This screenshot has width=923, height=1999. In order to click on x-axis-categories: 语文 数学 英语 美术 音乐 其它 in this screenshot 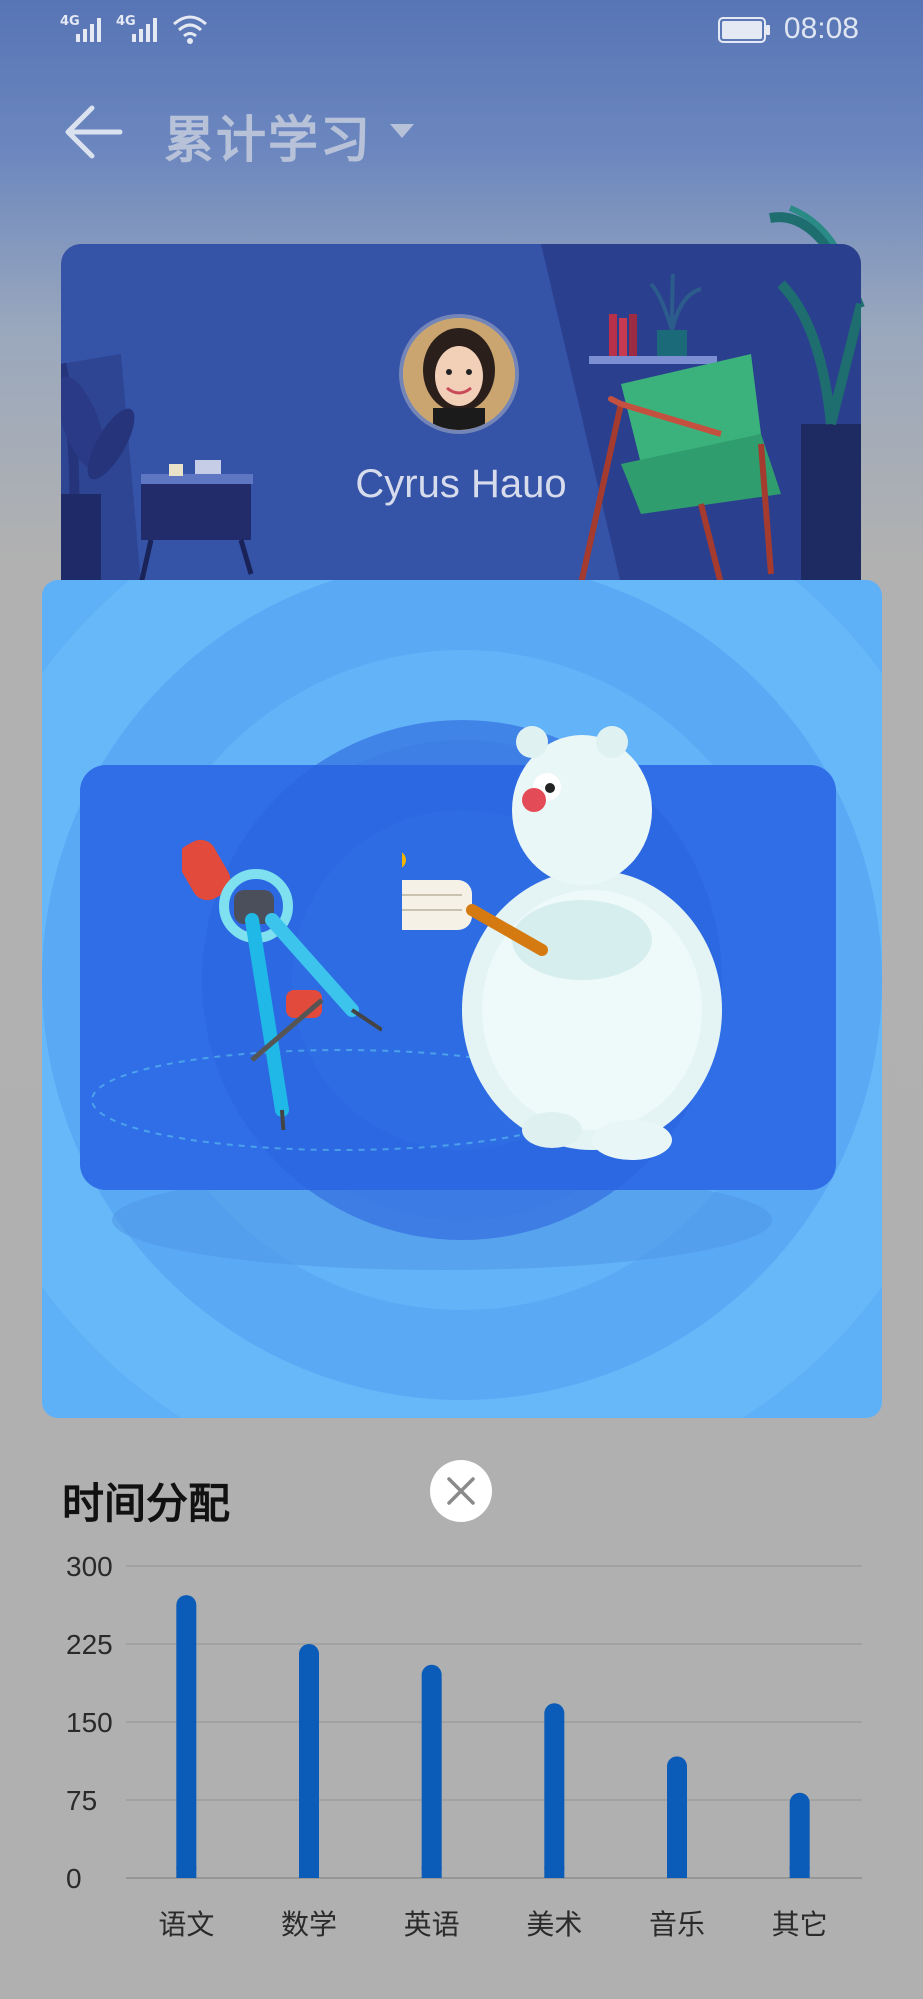, I will do `click(492, 1924)`.